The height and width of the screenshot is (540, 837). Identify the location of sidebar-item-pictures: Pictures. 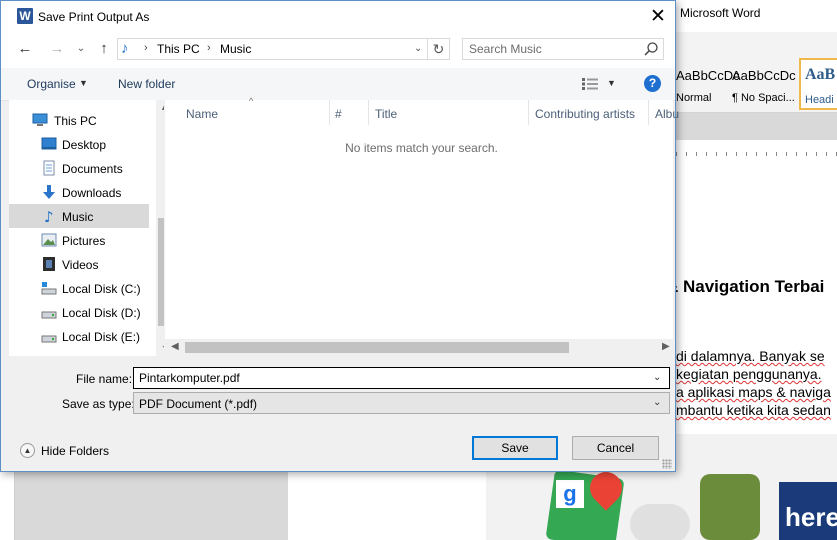
(79, 240).